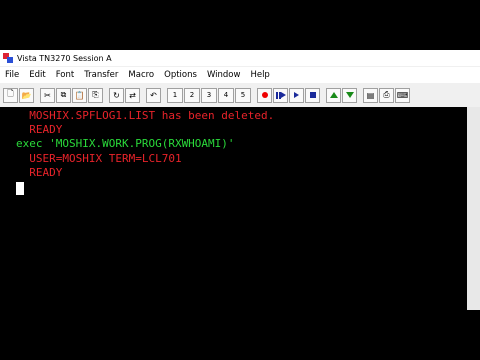  What do you see at coordinates (63, 95) in the screenshot?
I see `copy-icon: ⧉` at bounding box center [63, 95].